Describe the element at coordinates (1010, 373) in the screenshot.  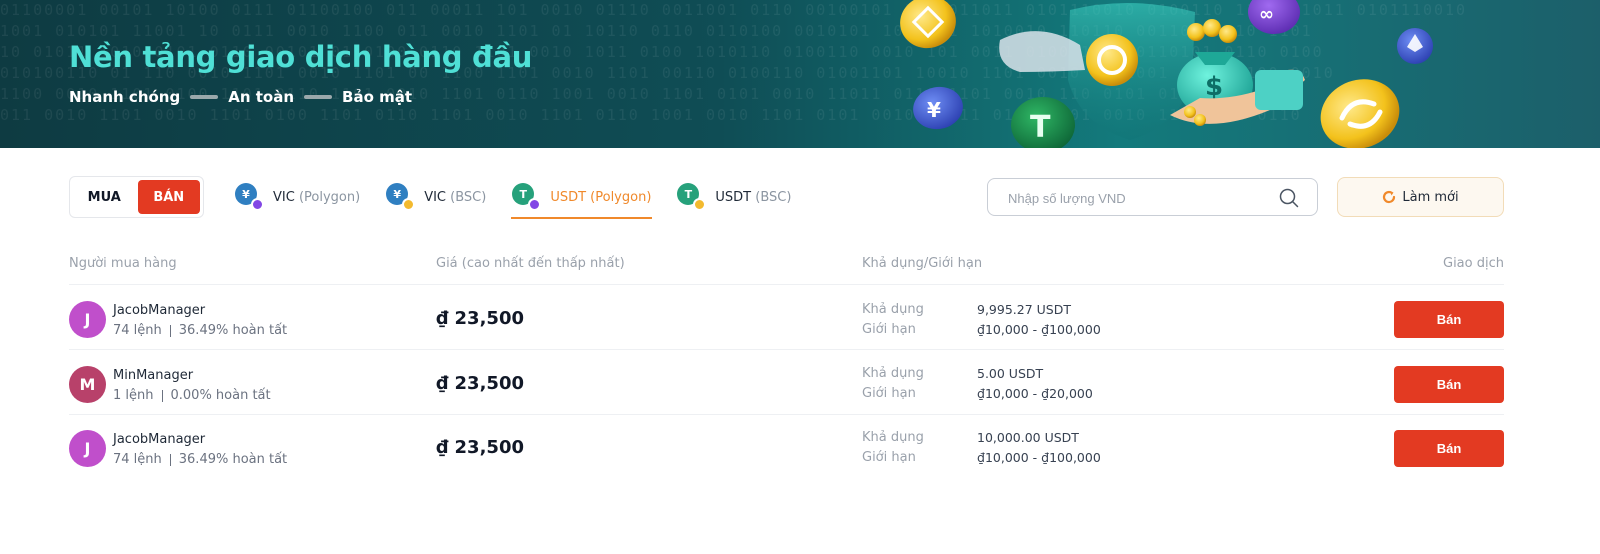
I see `available-value: 5.00 USDT` at that location.